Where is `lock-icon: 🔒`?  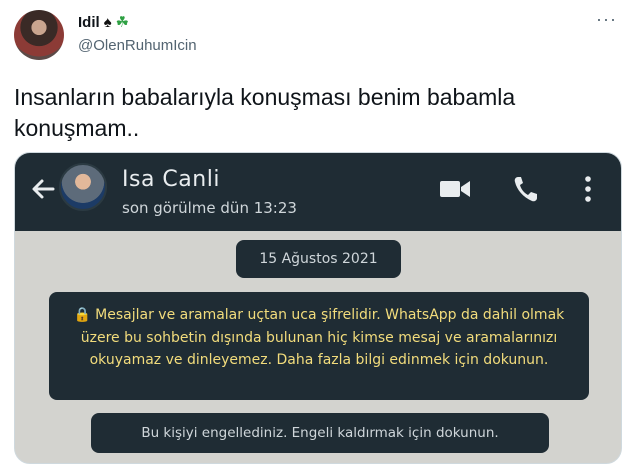
lock-icon: 🔒 is located at coordinates (82, 315).